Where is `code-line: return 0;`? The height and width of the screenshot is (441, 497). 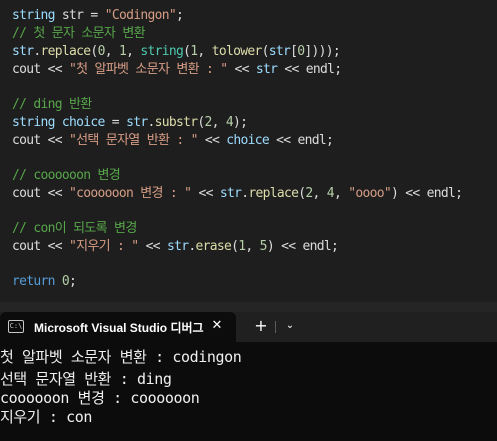 code-line: return 0; is located at coordinates (44, 282).